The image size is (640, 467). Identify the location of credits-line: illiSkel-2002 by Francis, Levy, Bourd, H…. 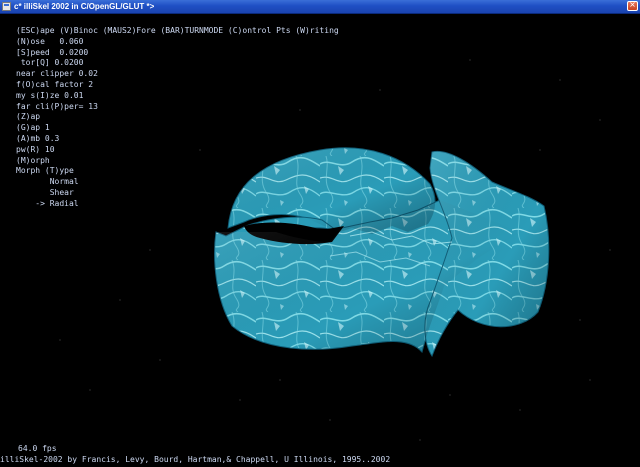
(195, 459).